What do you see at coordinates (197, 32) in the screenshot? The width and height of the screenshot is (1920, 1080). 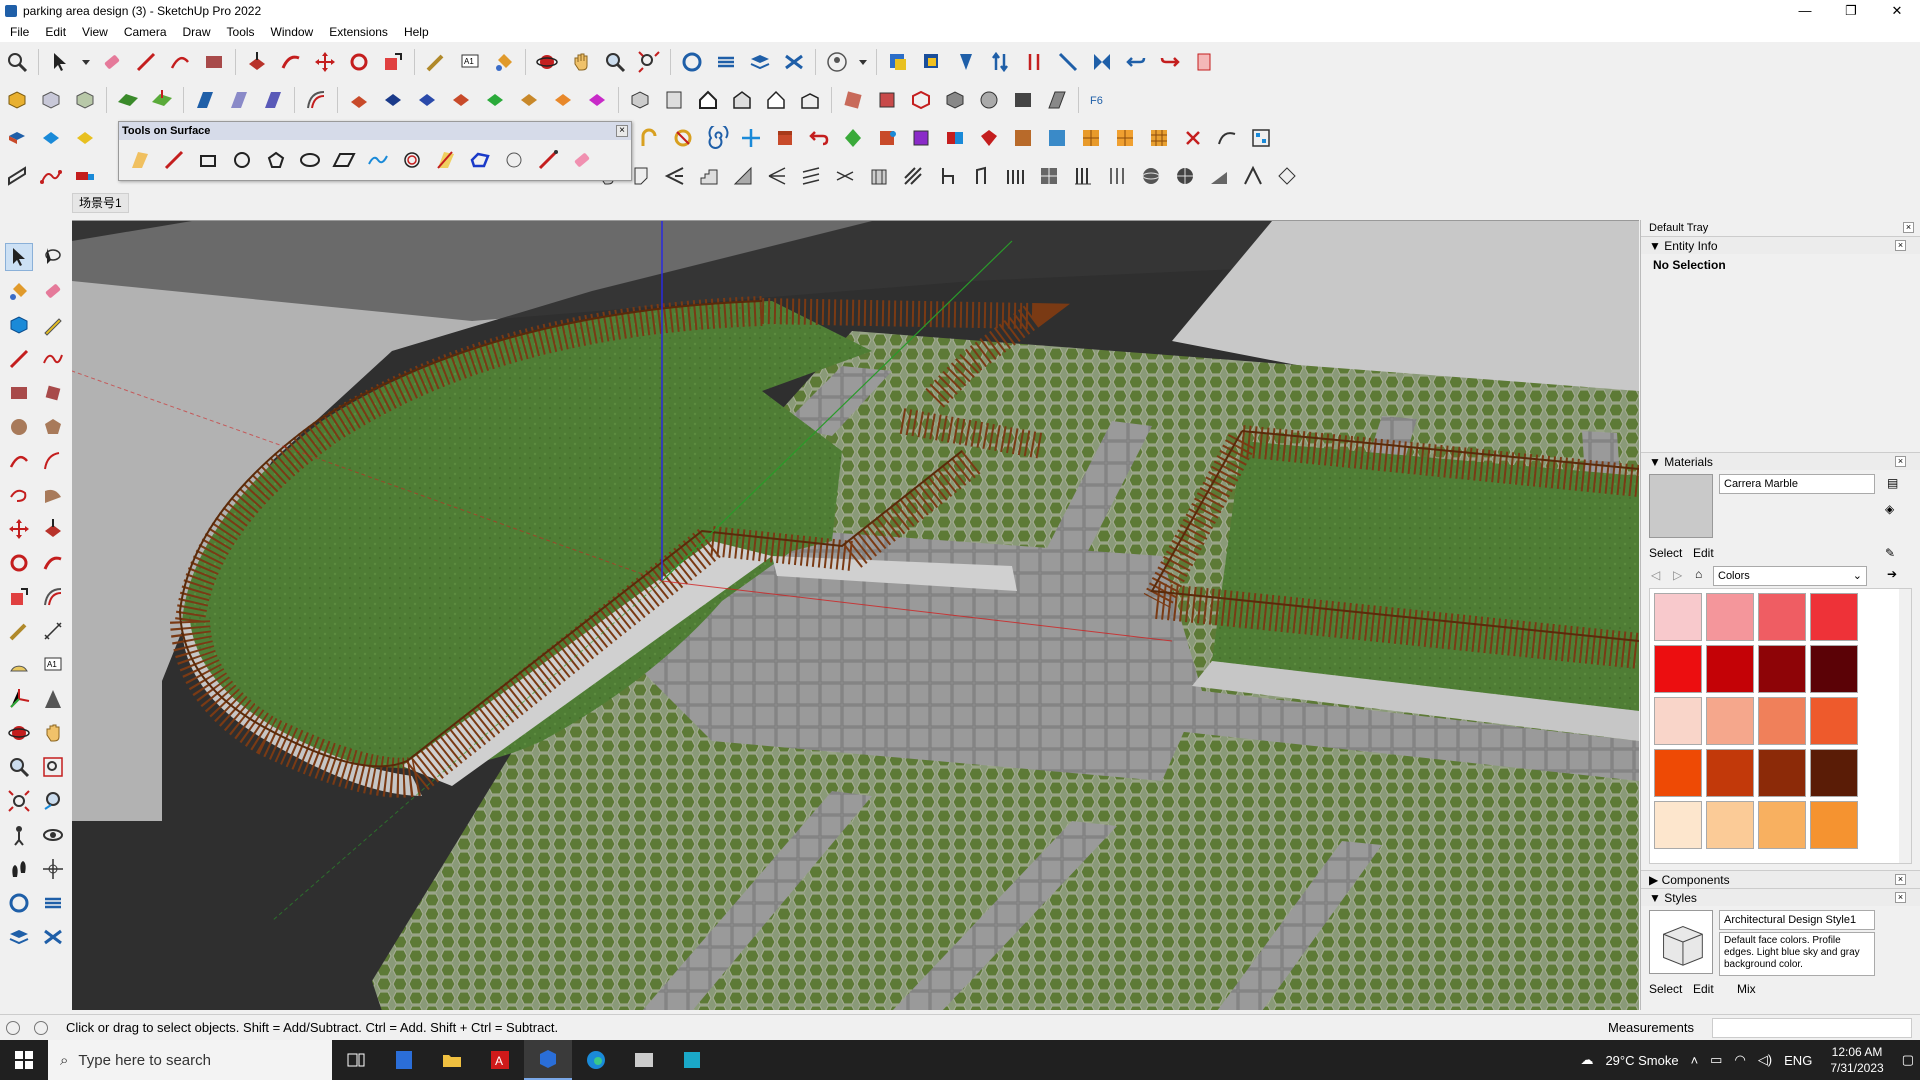 I see `menu-draw: Draw` at bounding box center [197, 32].